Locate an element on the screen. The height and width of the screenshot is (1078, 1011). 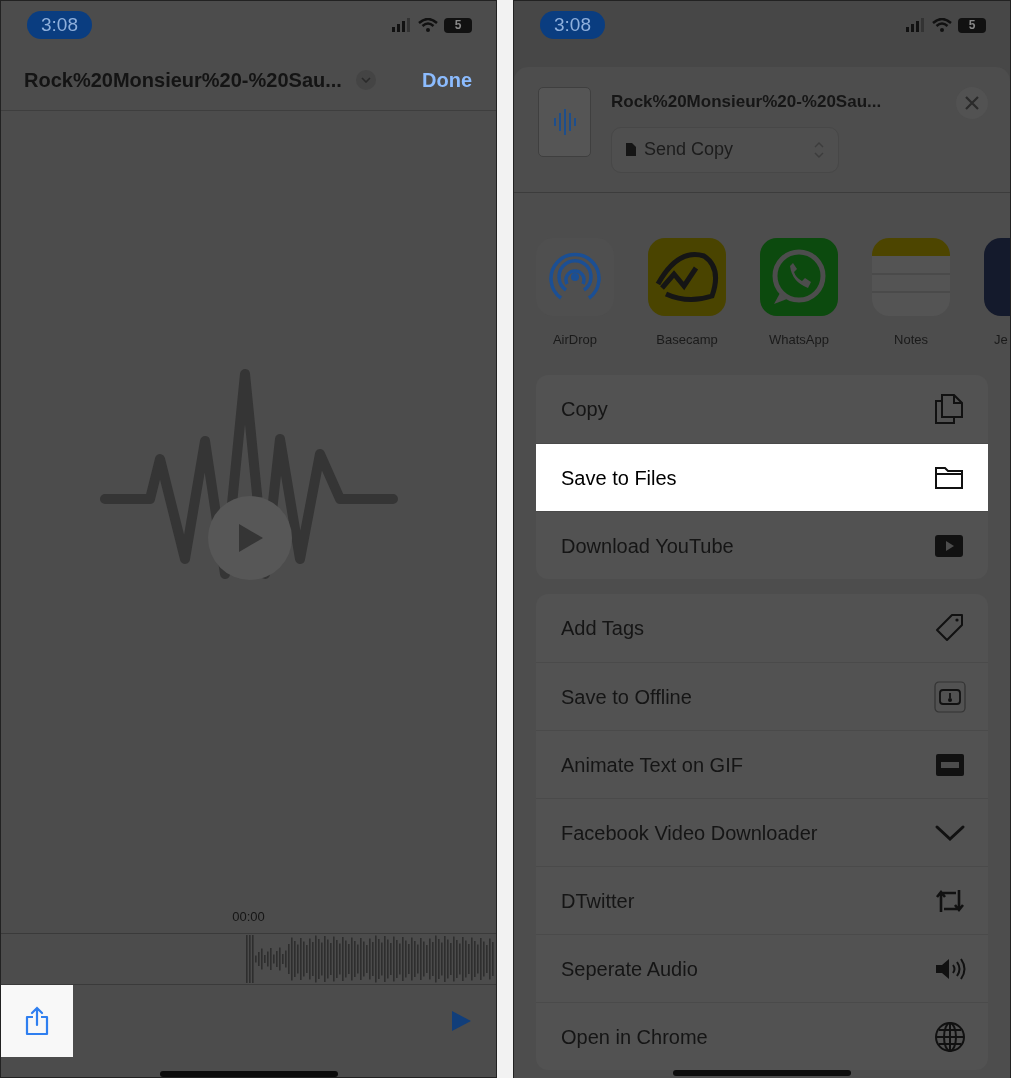
document-icon is located at coordinates (631, 149).